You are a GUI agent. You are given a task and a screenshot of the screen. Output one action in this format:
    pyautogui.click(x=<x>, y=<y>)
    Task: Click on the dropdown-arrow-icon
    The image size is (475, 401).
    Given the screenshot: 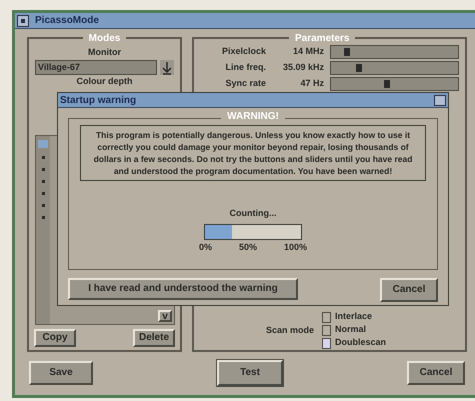 What is the action you would take?
    pyautogui.click(x=167, y=67)
    